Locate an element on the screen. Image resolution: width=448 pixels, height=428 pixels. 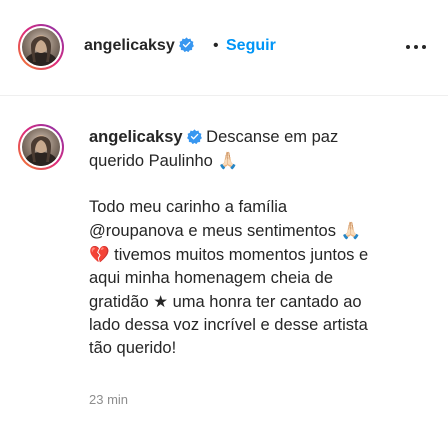
mention-link: @roupanova is located at coordinates (136, 231).